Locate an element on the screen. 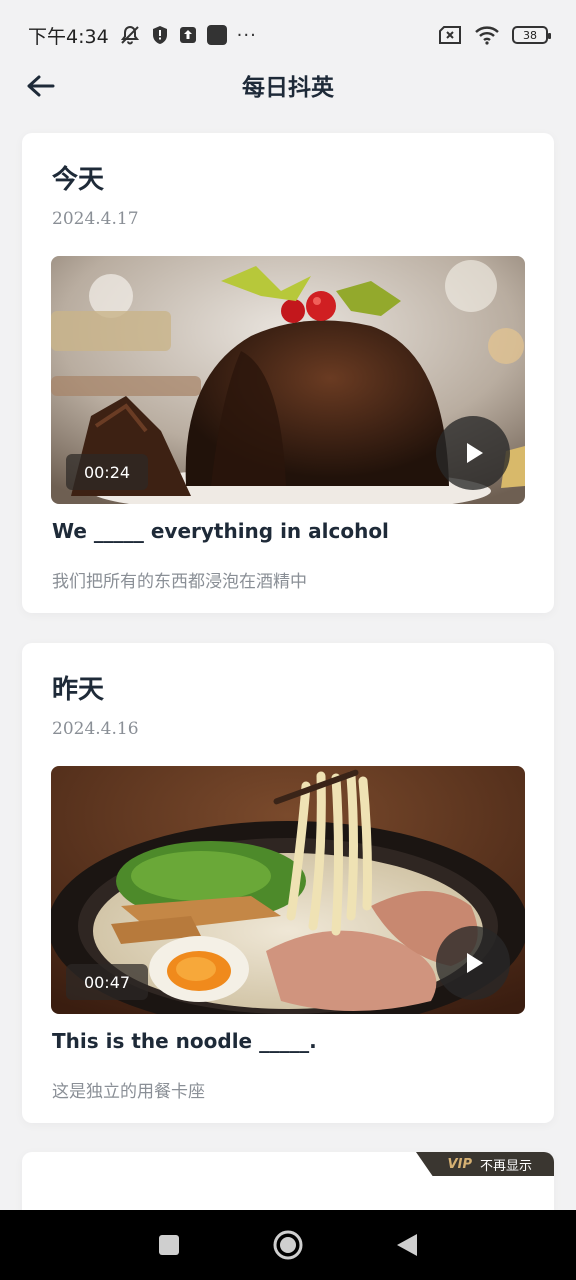  app-header: 每日抖英 is located at coordinates (288, 85).